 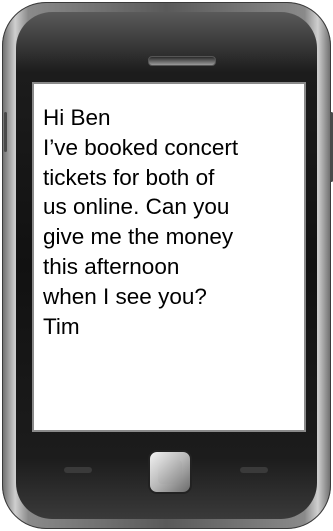 I want to click on end-call-key-icon, so click(x=254, y=470).